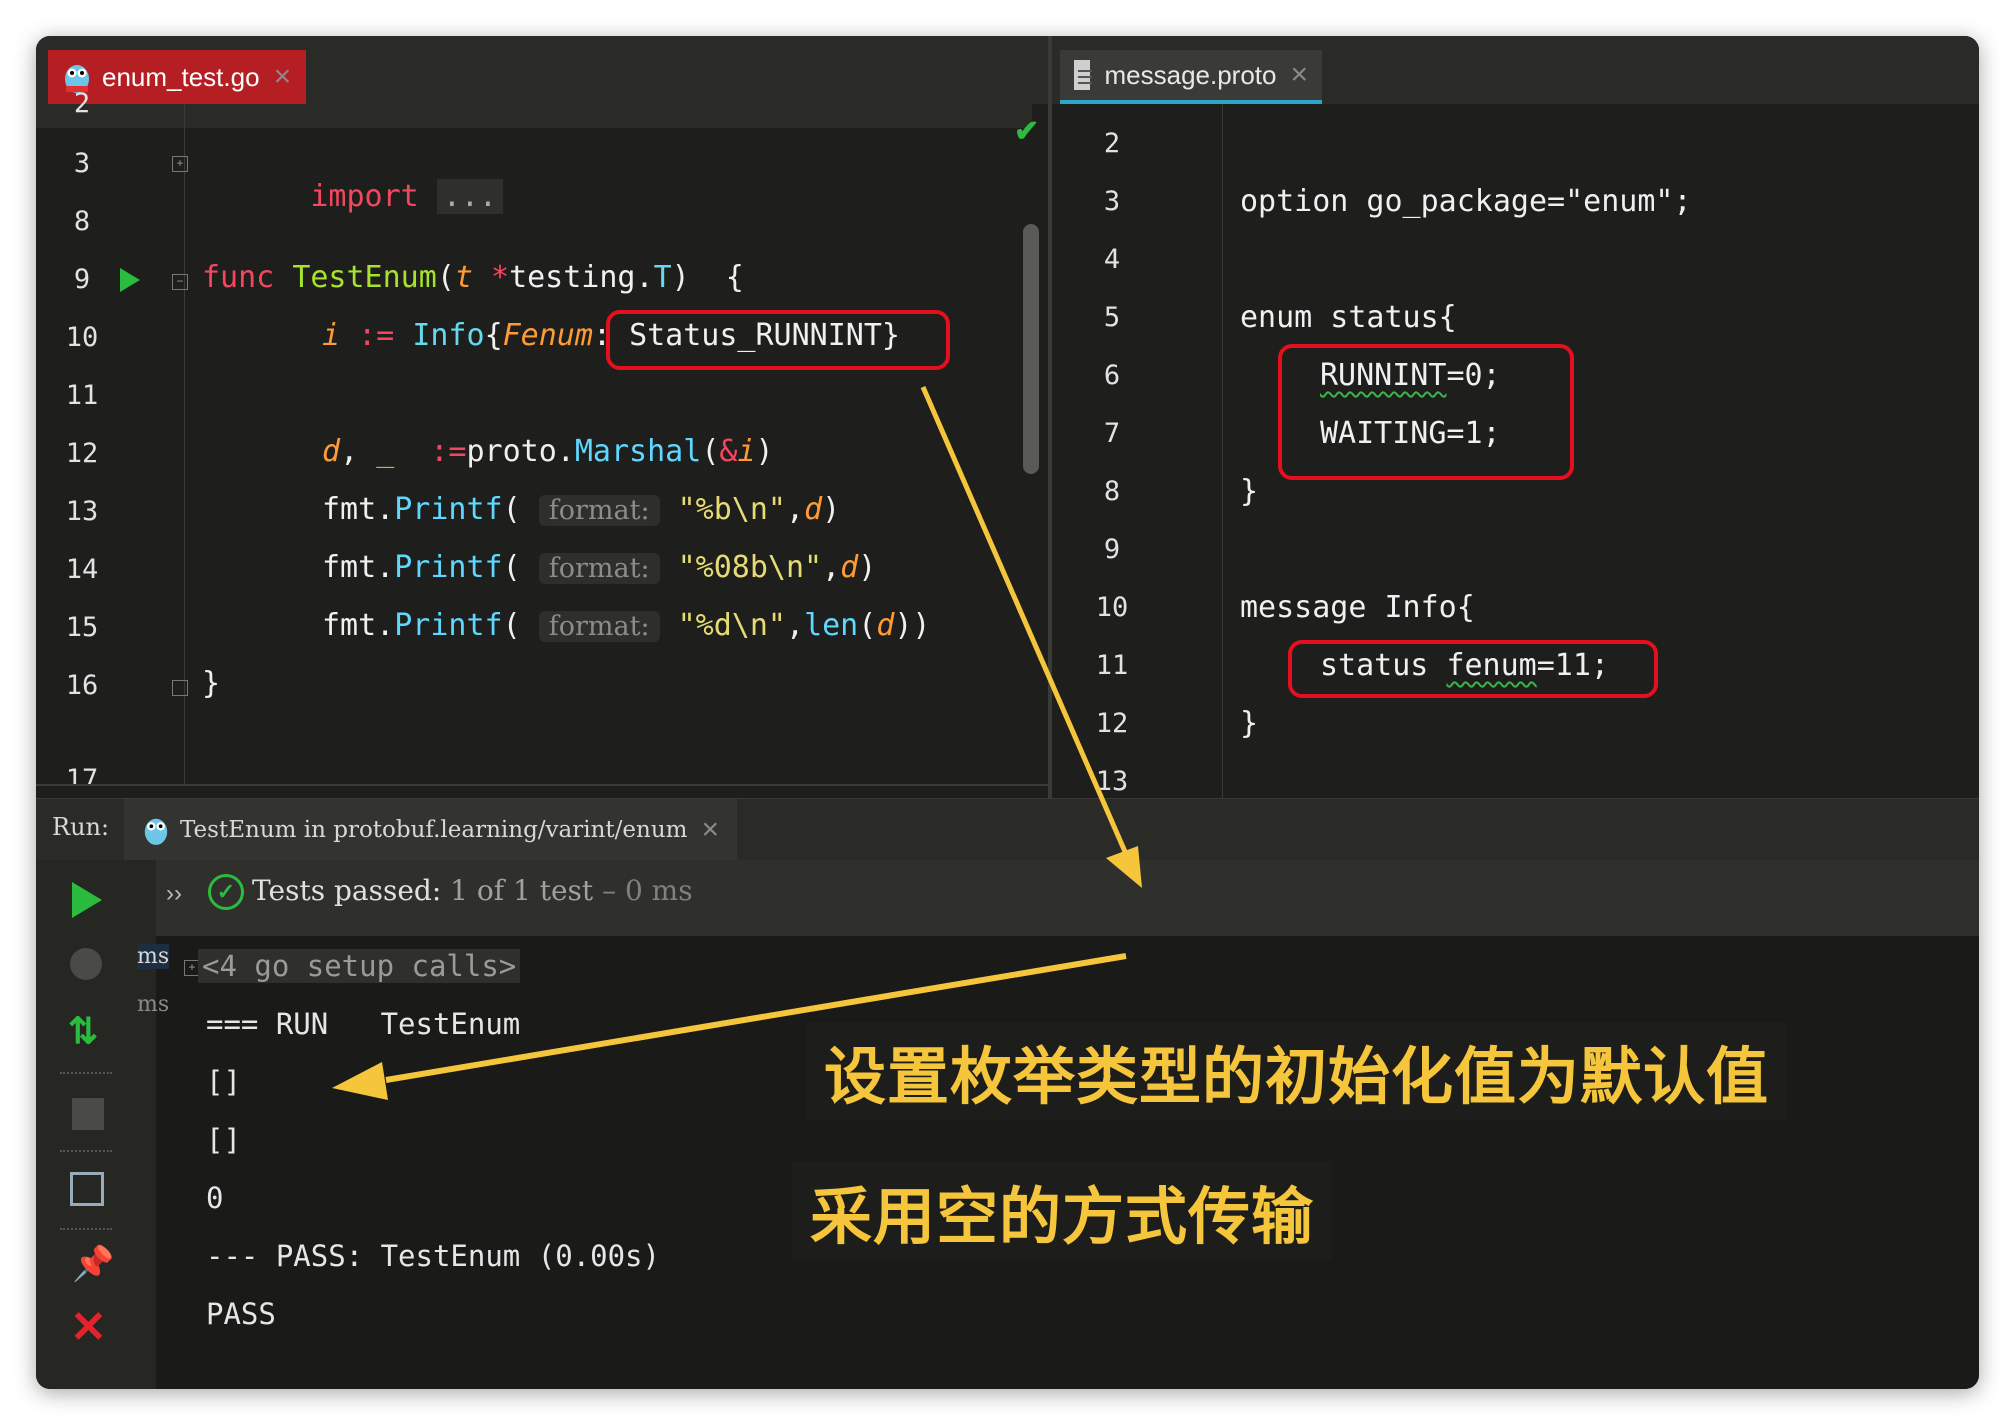  What do you see at coordinates (1031, 637) in the screenshot?
I see `arrow-down` at bounding box center [1031, 637].